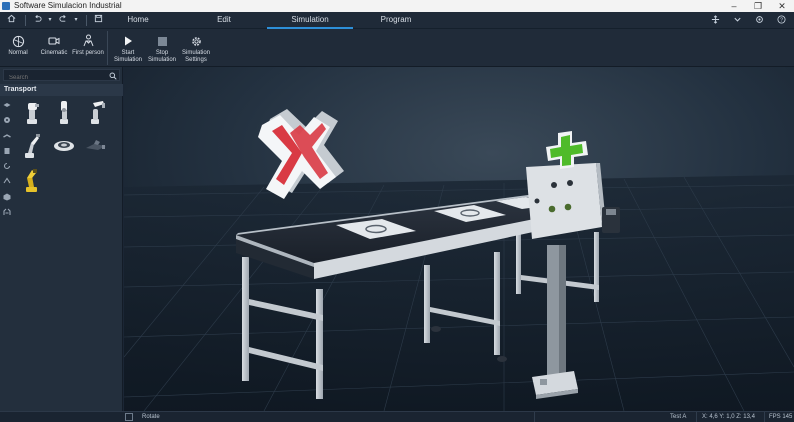  What do you see at coordinates (737, 21) in the screenshot?
I see `chevron-down-icon` at bounding box center [737, 21].